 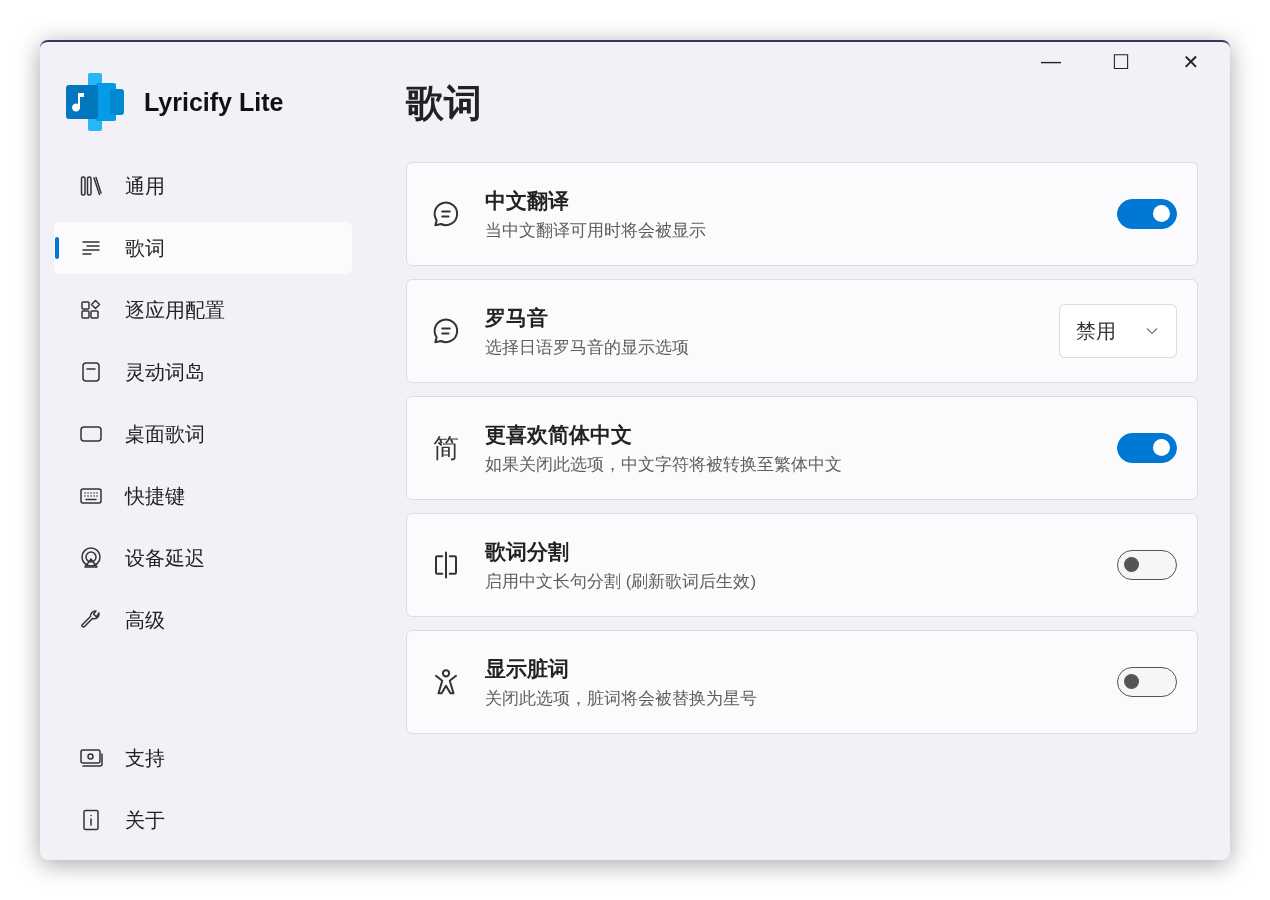 I want to click on nav-item: 支持, so click(x=203, y=758).